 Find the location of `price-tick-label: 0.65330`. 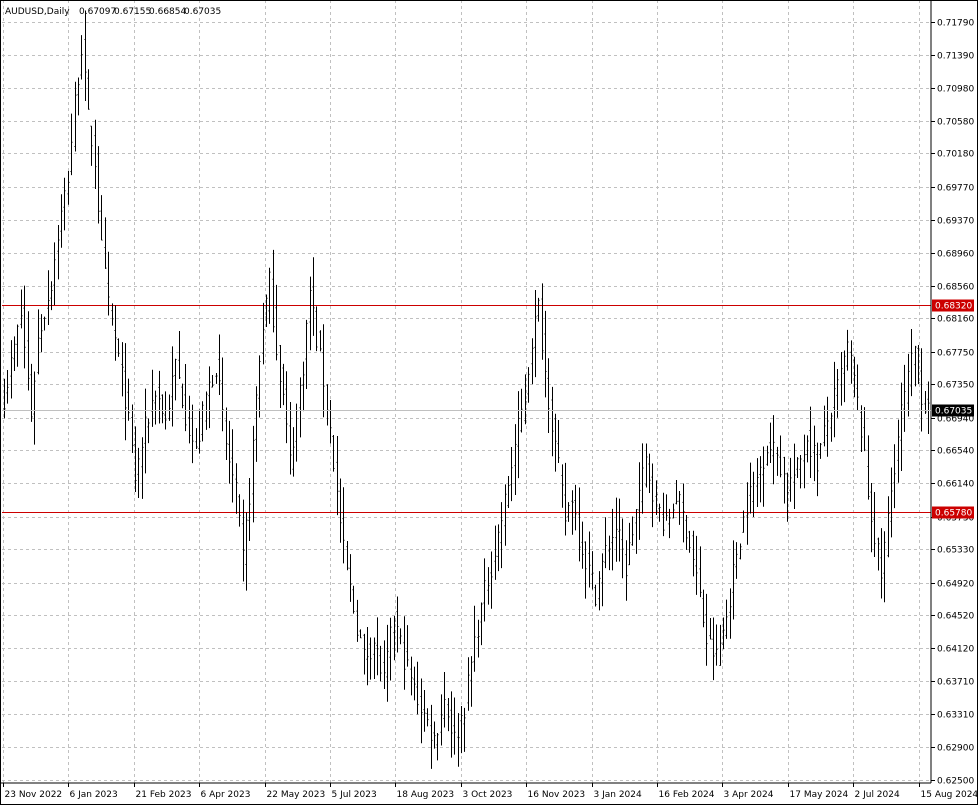

price-tick-label: 0.65330 is located at coordinates (955, 551).